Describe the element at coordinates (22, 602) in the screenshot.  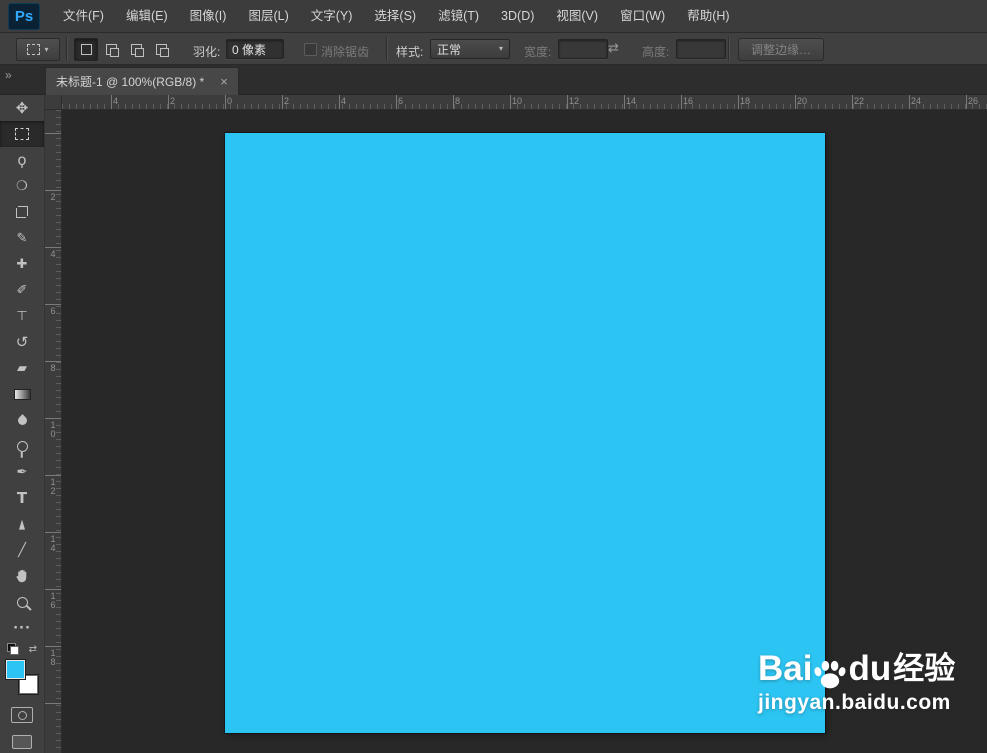
I see `zoom-tool` at that location.